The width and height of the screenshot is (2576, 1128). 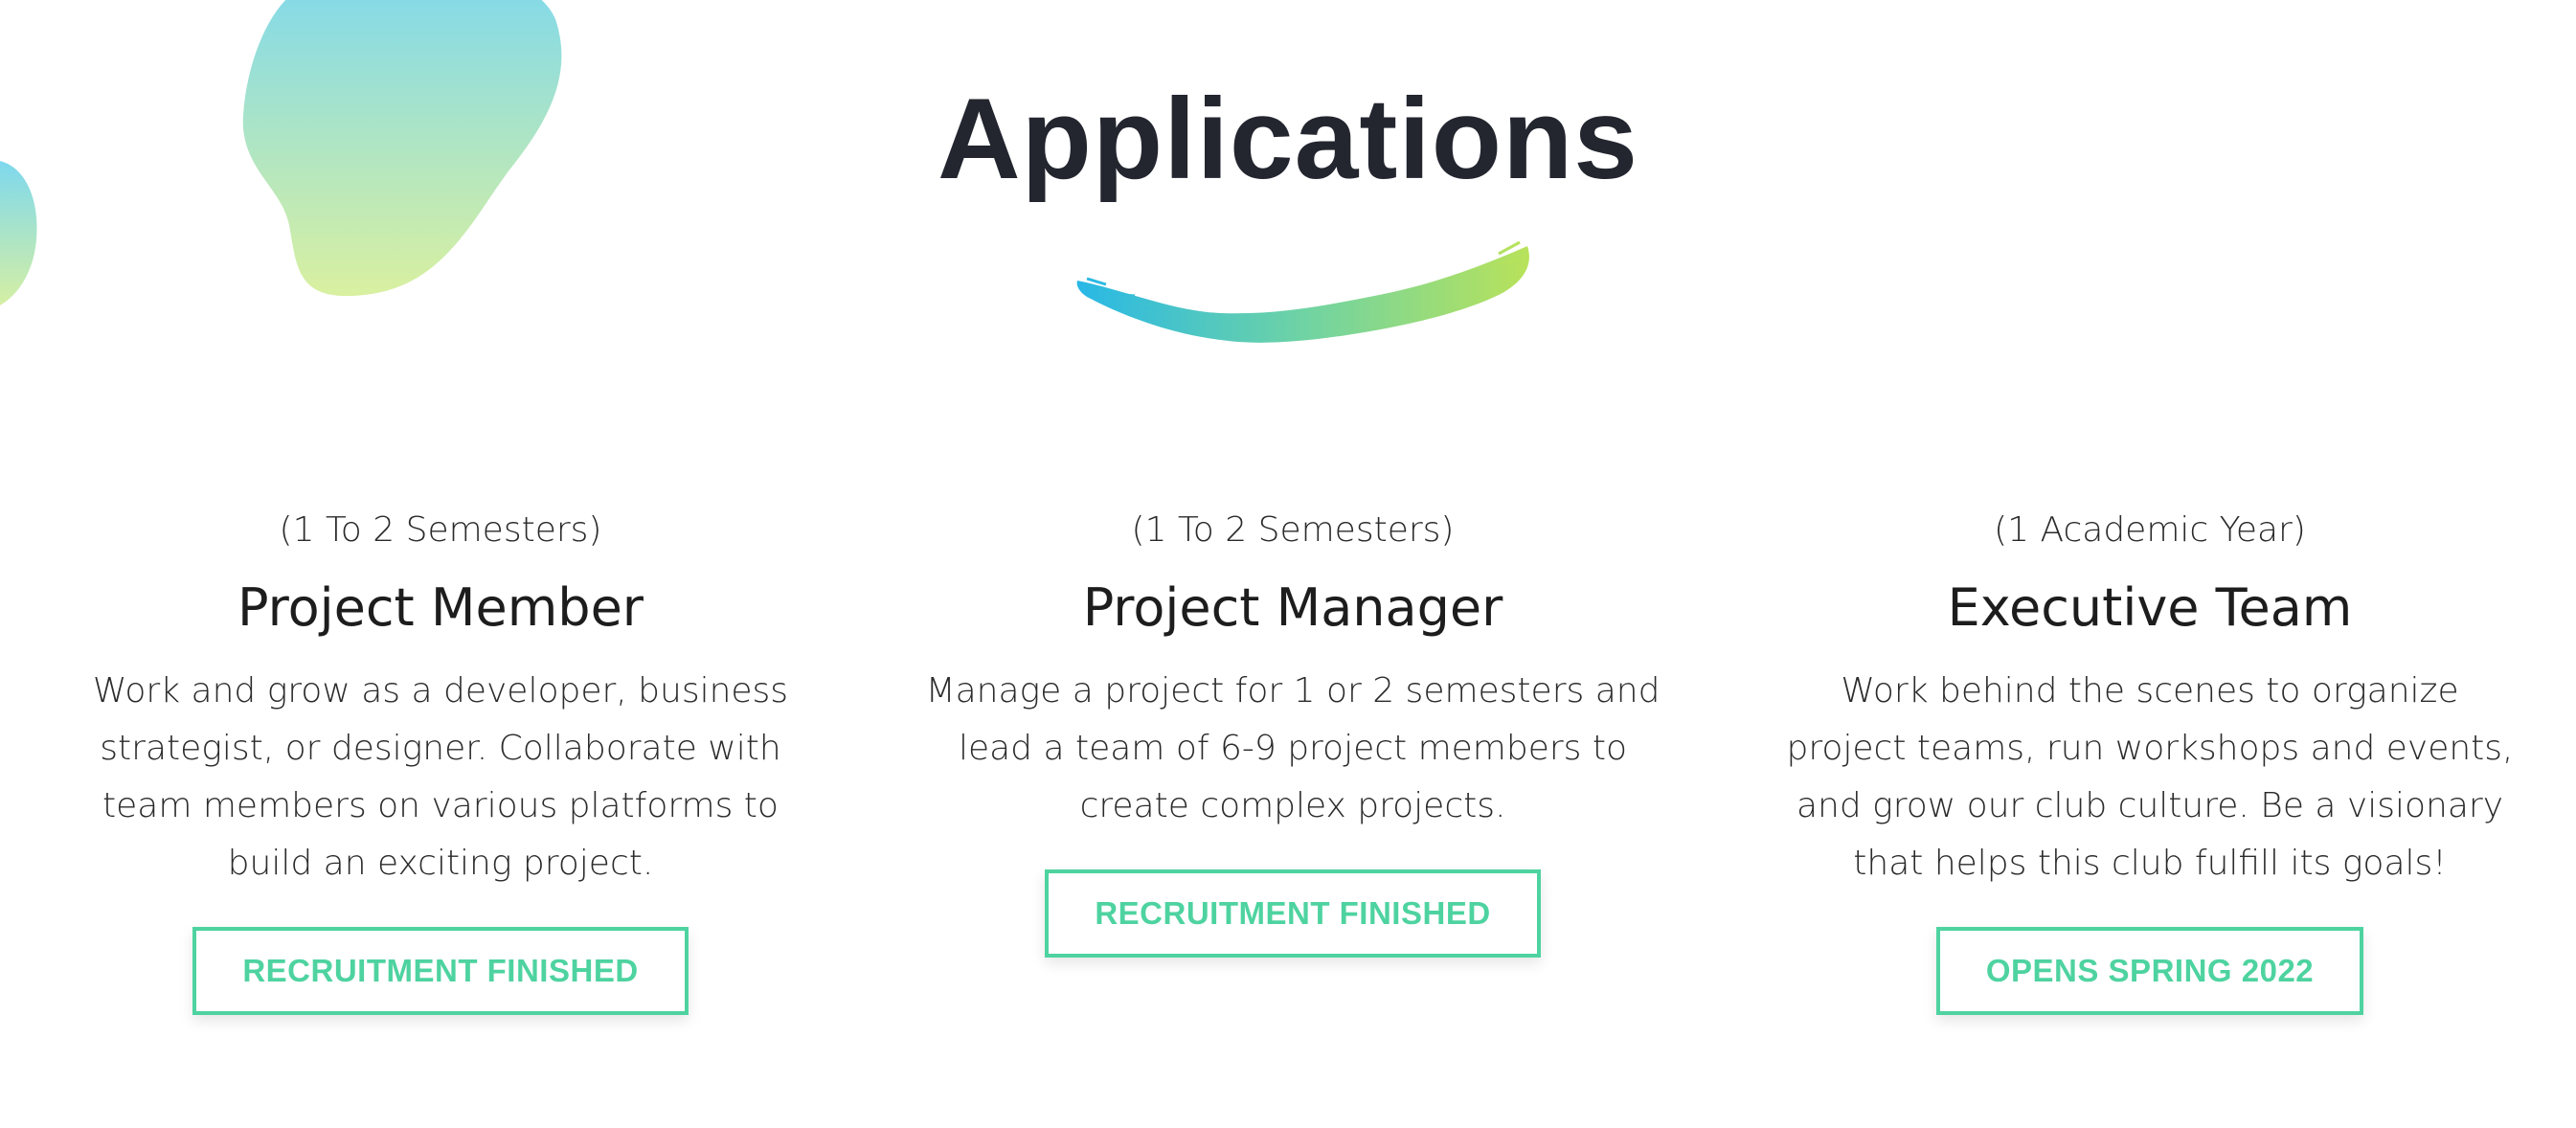 I want to click on card-role-title: Project Manager, so click(x=1292, y=608).